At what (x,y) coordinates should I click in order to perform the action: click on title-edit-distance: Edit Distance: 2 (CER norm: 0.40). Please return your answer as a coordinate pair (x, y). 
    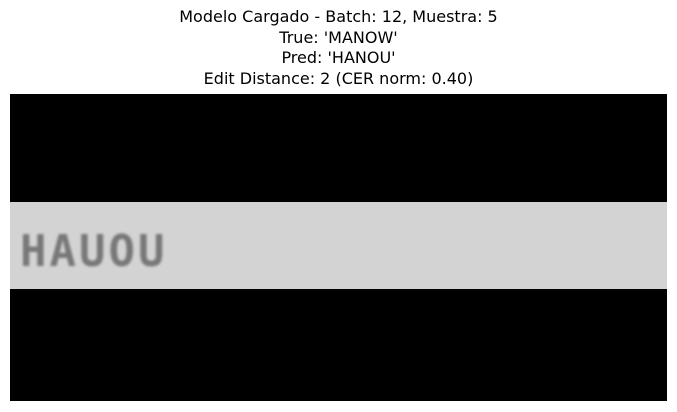
    Looking at the image, I should click on (338, 78).